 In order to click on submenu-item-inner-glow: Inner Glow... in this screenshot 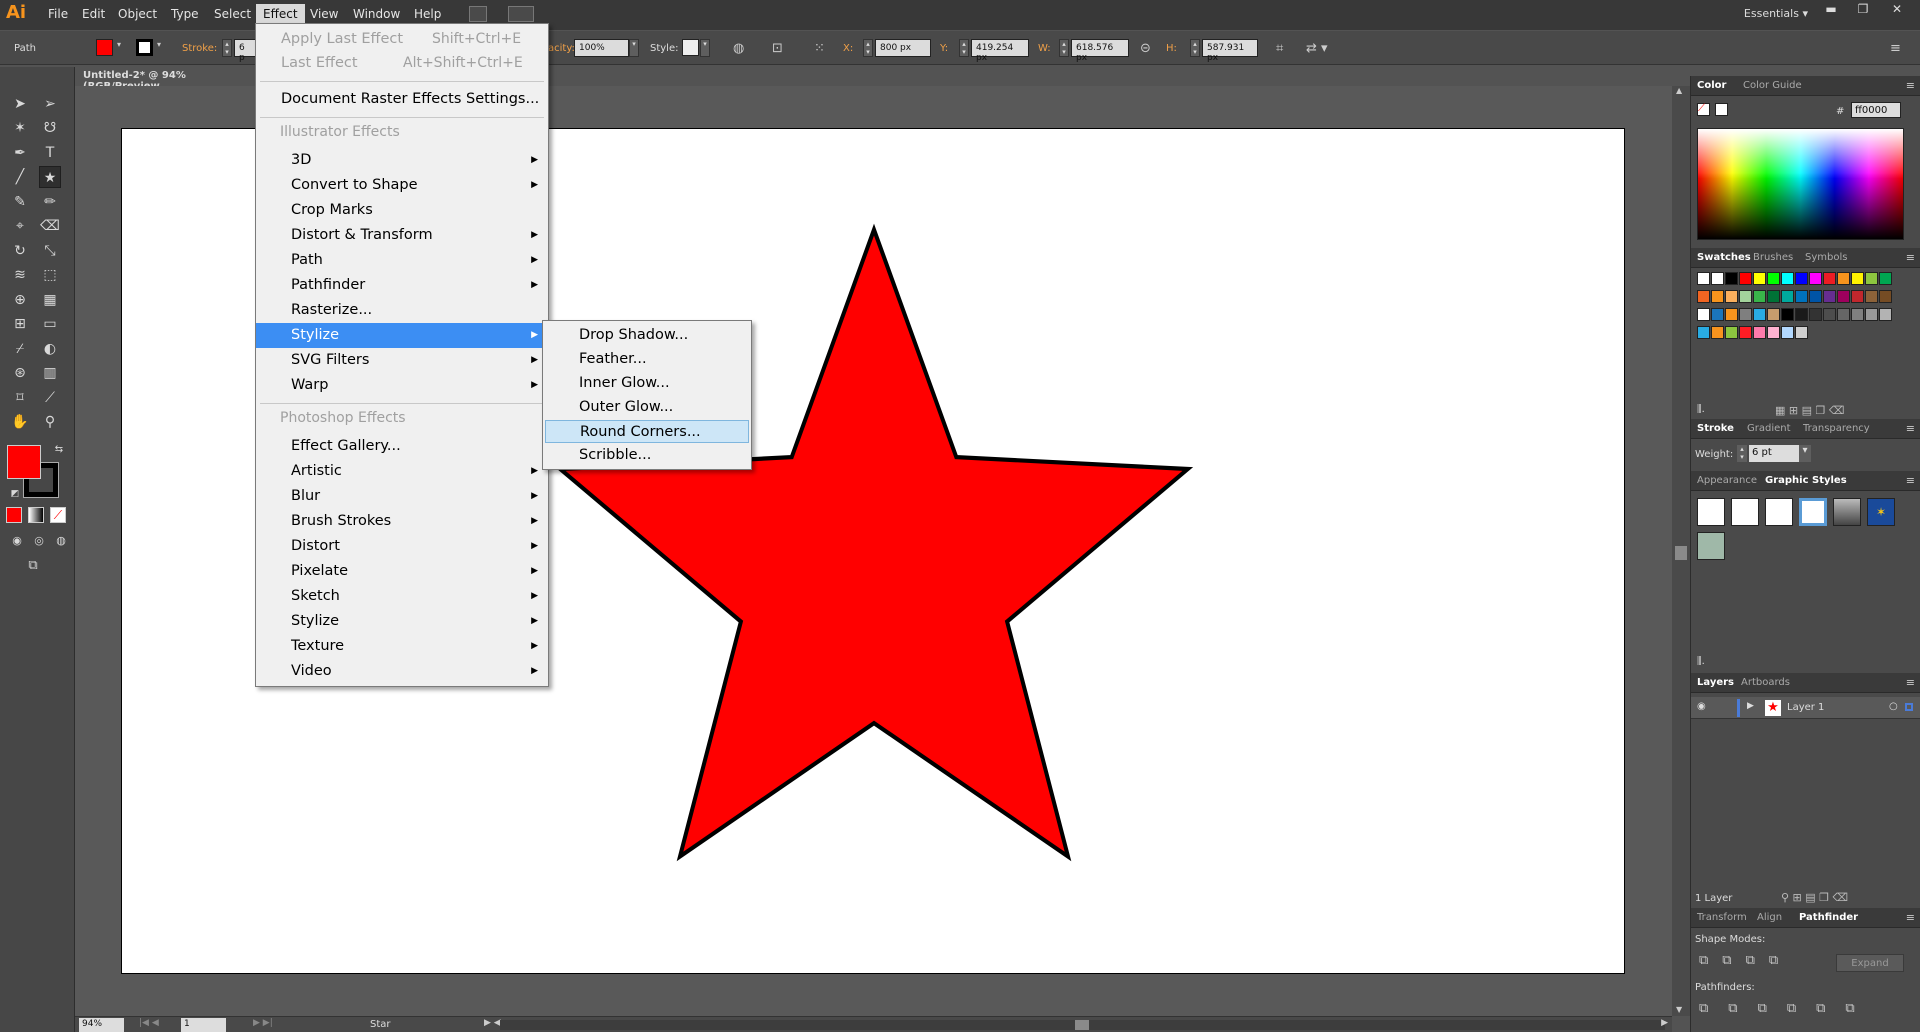, I will do `click(647, 383)`.